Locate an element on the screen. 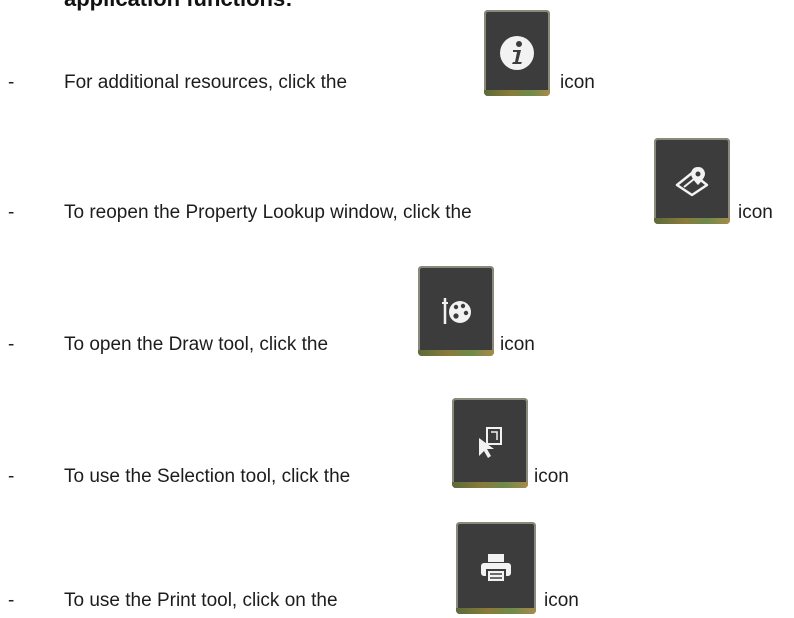 Image resolution: width=794 pixels, height=618 pixels. item-text: For additional resources, click the is located at coordinates (206, 82).